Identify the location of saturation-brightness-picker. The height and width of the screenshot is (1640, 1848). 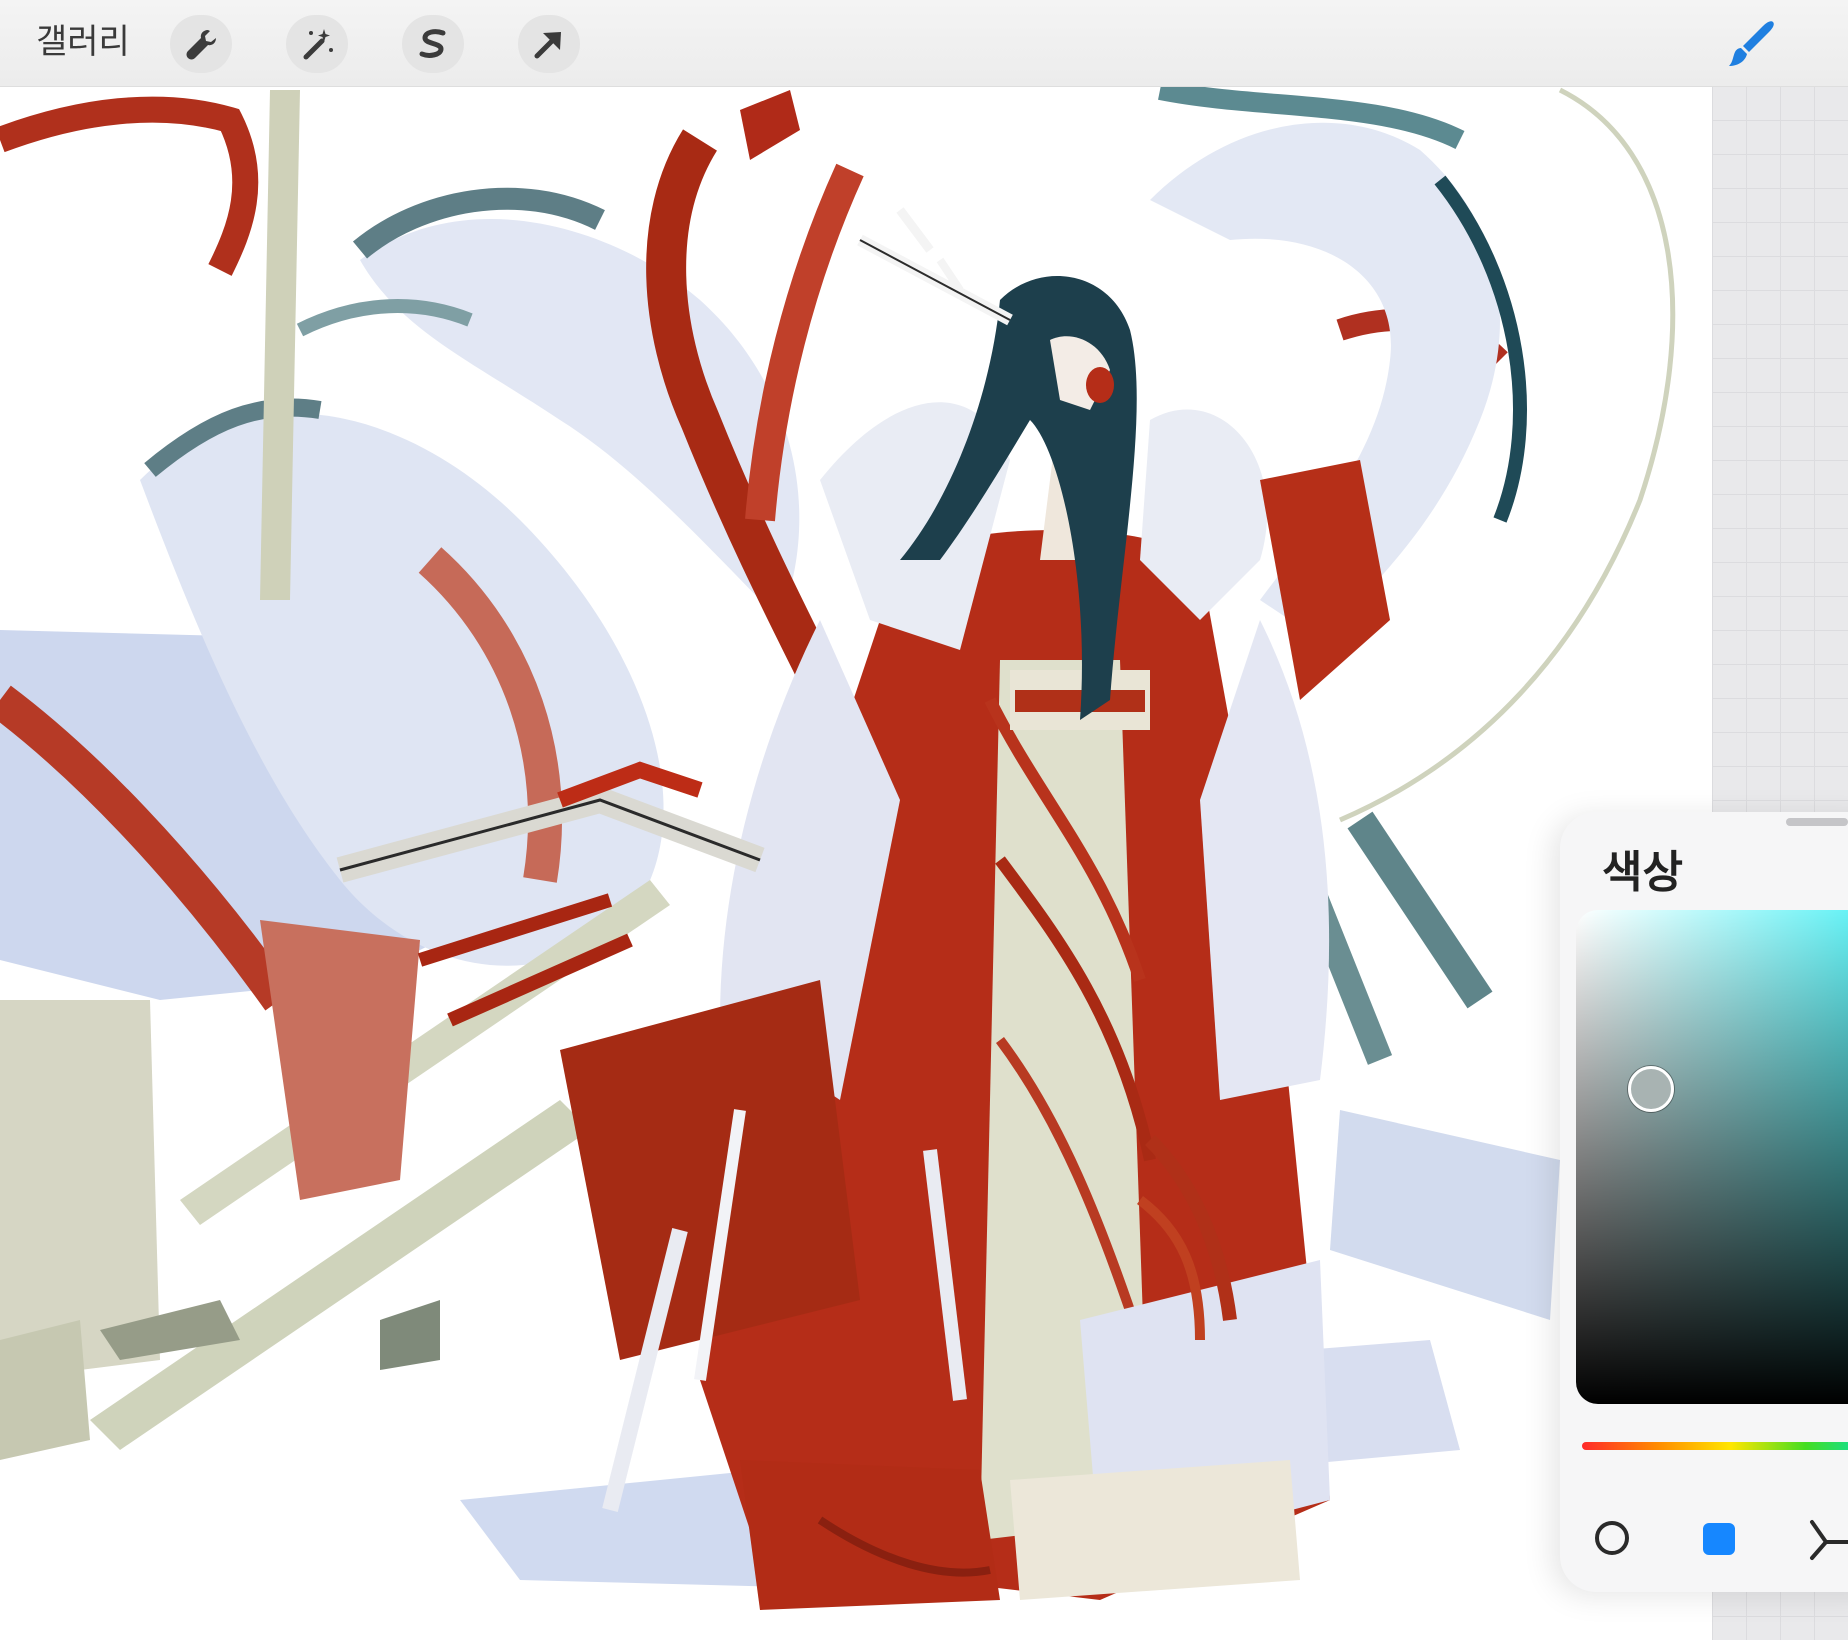
(1712, 1157).